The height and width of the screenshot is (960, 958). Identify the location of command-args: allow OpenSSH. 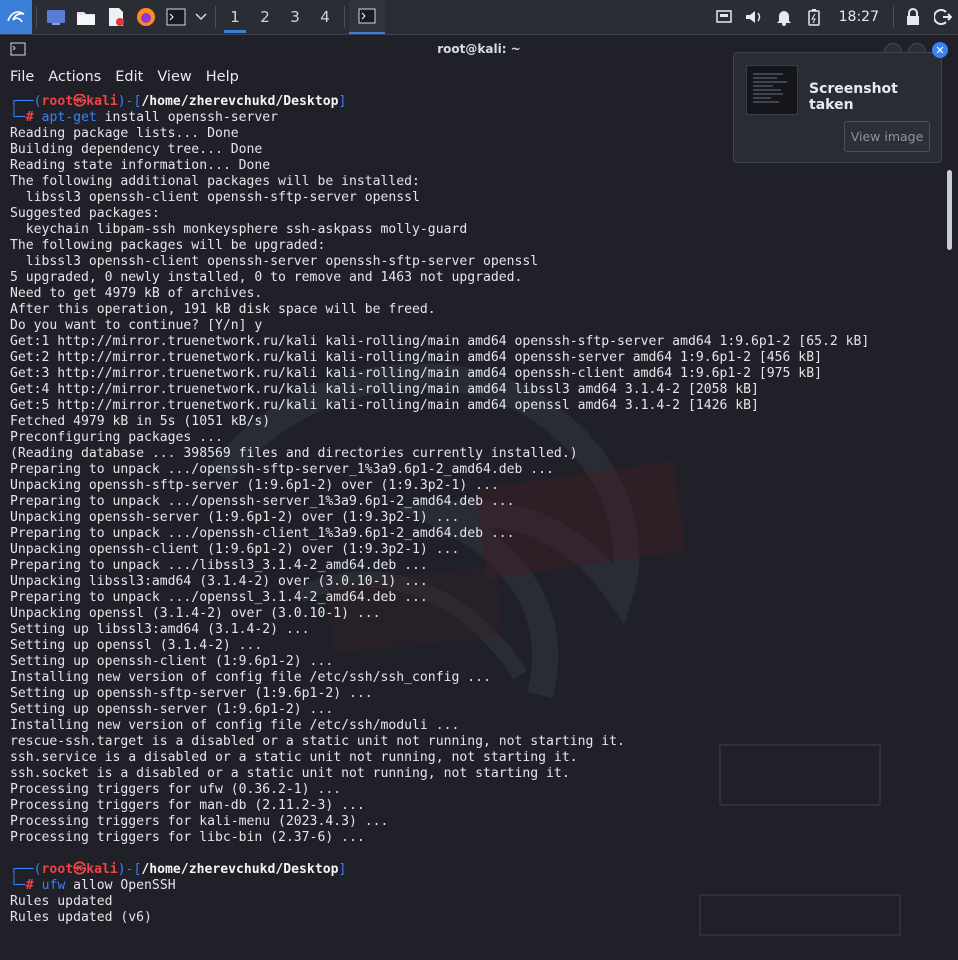
(120, 885).